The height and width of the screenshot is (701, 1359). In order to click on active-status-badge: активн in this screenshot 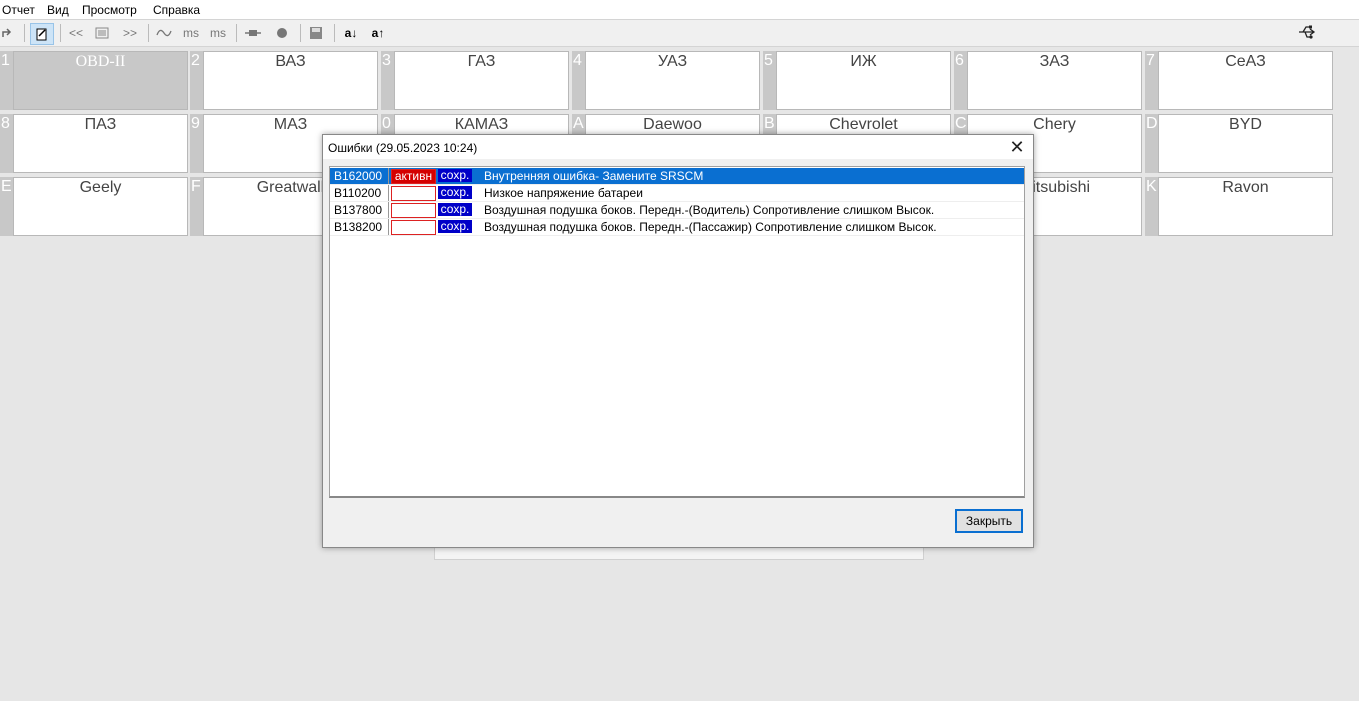, I will do `click(413, 176)`.